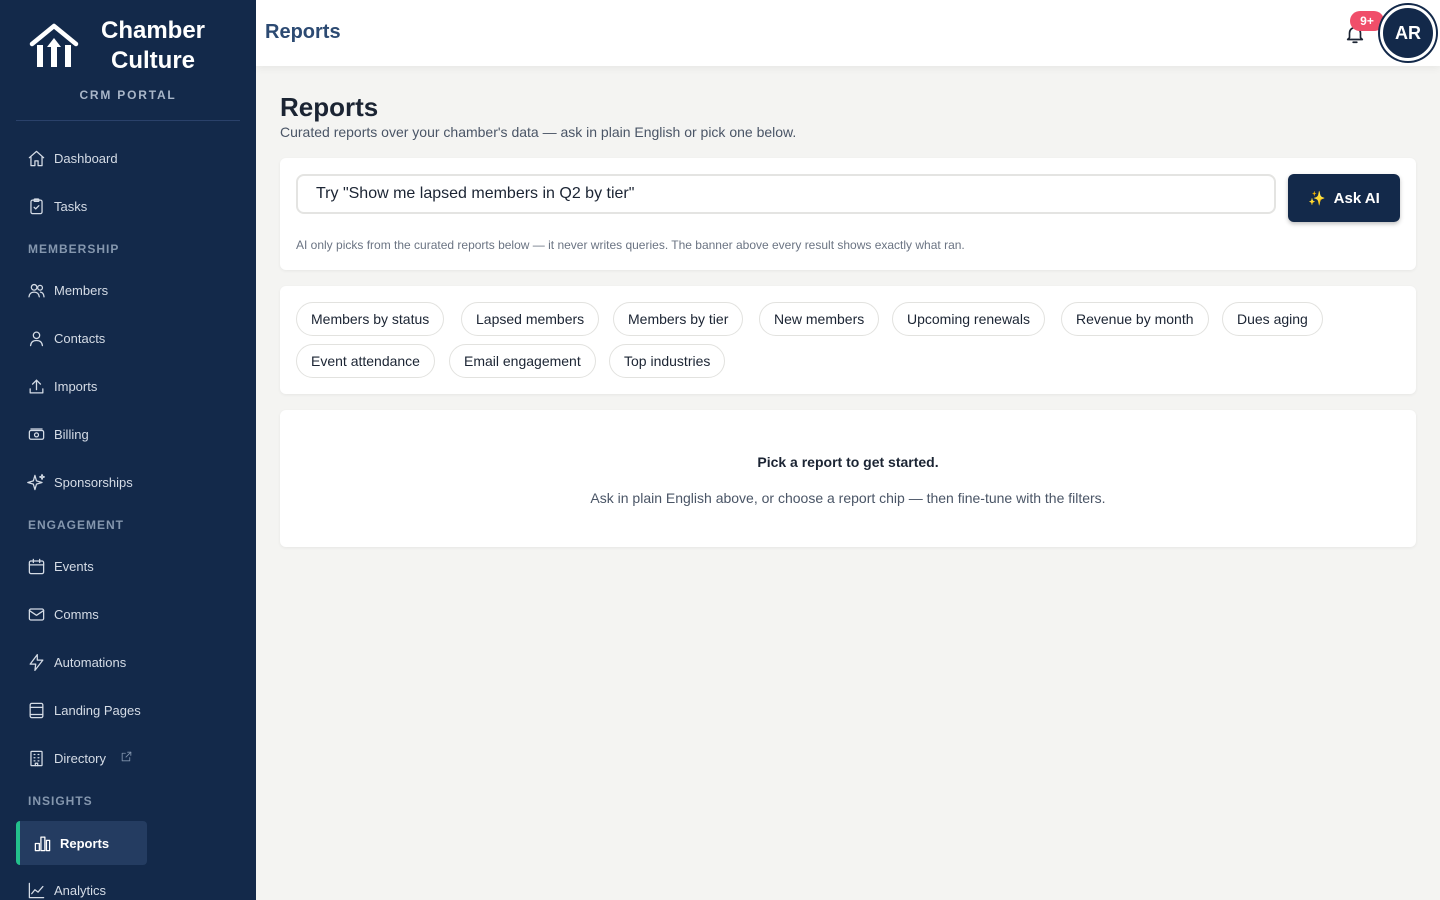  Describe the element at coordinates (128, 434) in the screenshot. I see `sidebar-item-billing: Billing` at that location.